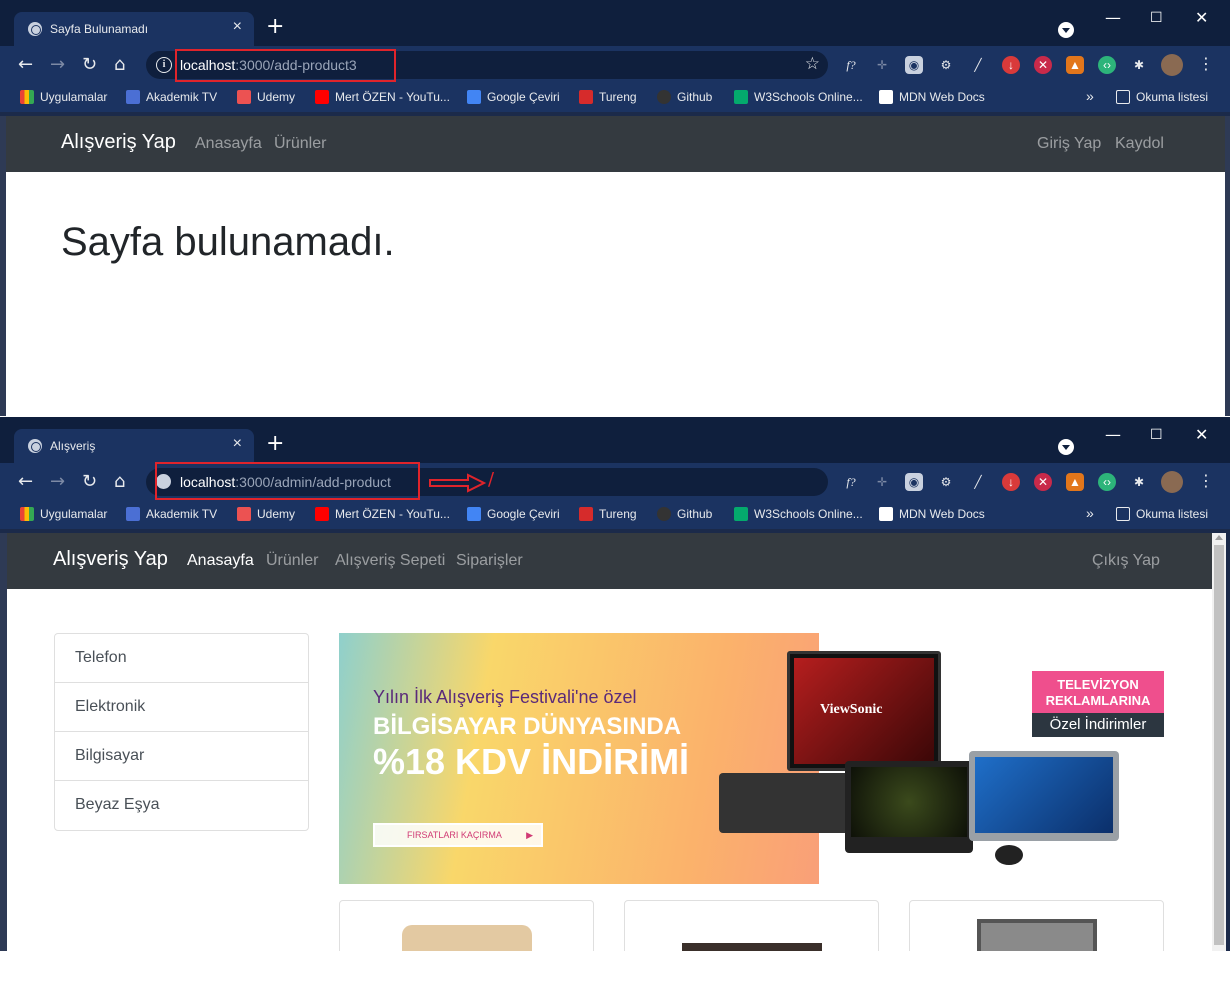 The image size is (1230, 986). What do you see at coordinates (812, 64) in the screenshot?
I see `bookmark-star-icon: ☆` at bounding box center [812, 64].